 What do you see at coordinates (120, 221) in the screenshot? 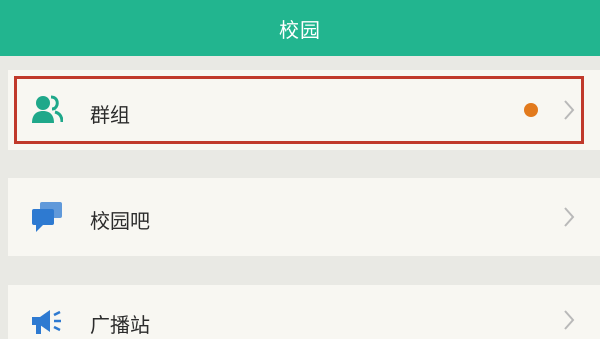
I see `list-item-label: 校园吧` at bounding box center [120, 221].